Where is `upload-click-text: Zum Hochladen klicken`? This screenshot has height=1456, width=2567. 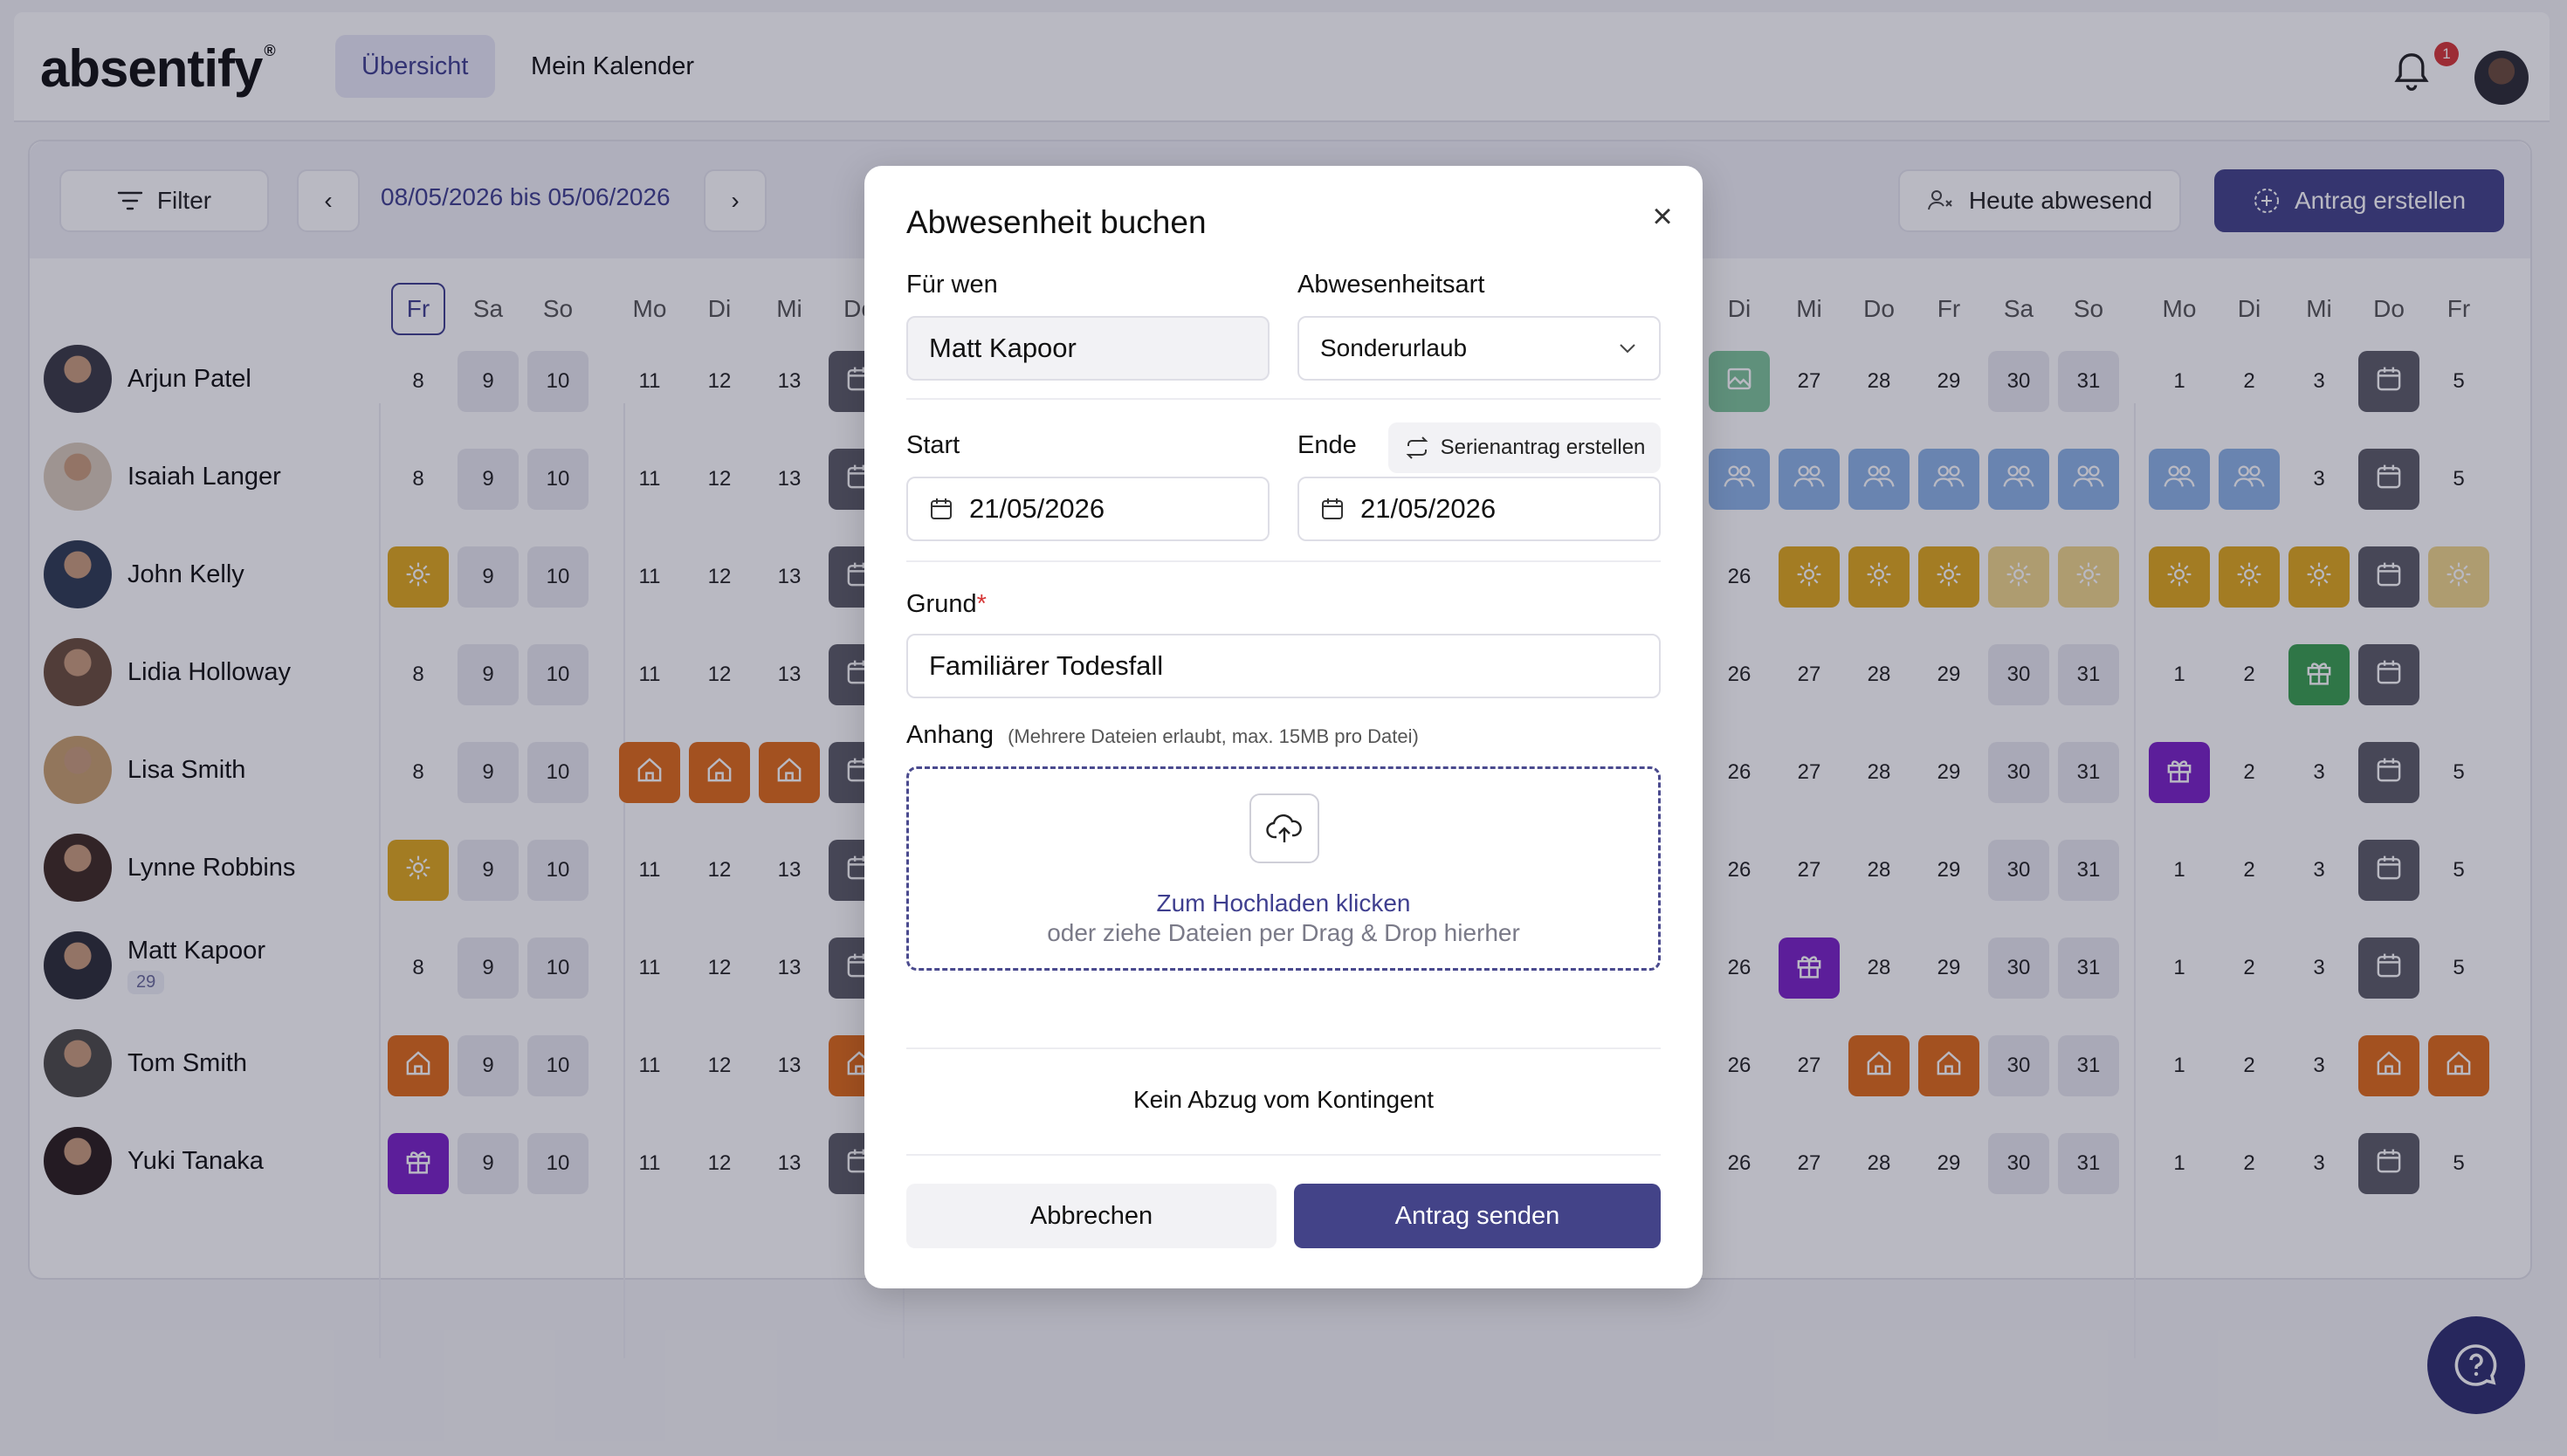
upload-click-text: Zum Hochladen klicken is located at coordinates (1283, 903).